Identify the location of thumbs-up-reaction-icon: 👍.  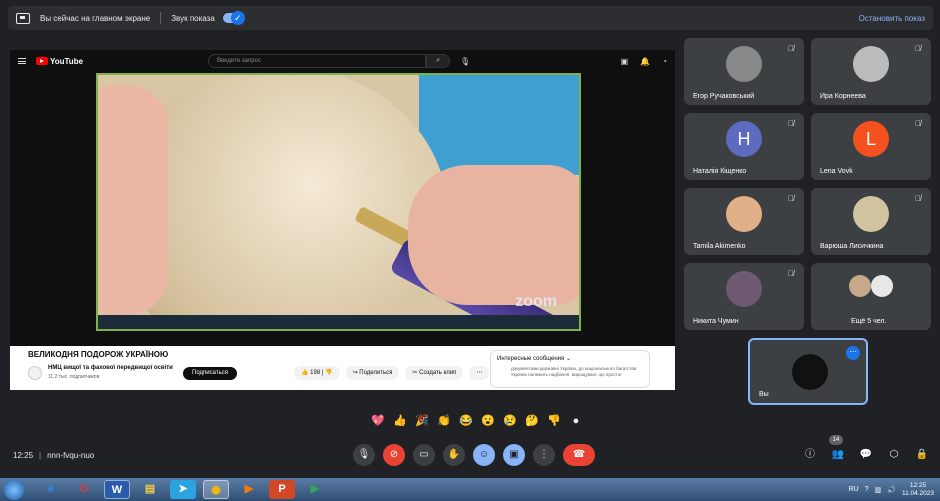
(400, 421).